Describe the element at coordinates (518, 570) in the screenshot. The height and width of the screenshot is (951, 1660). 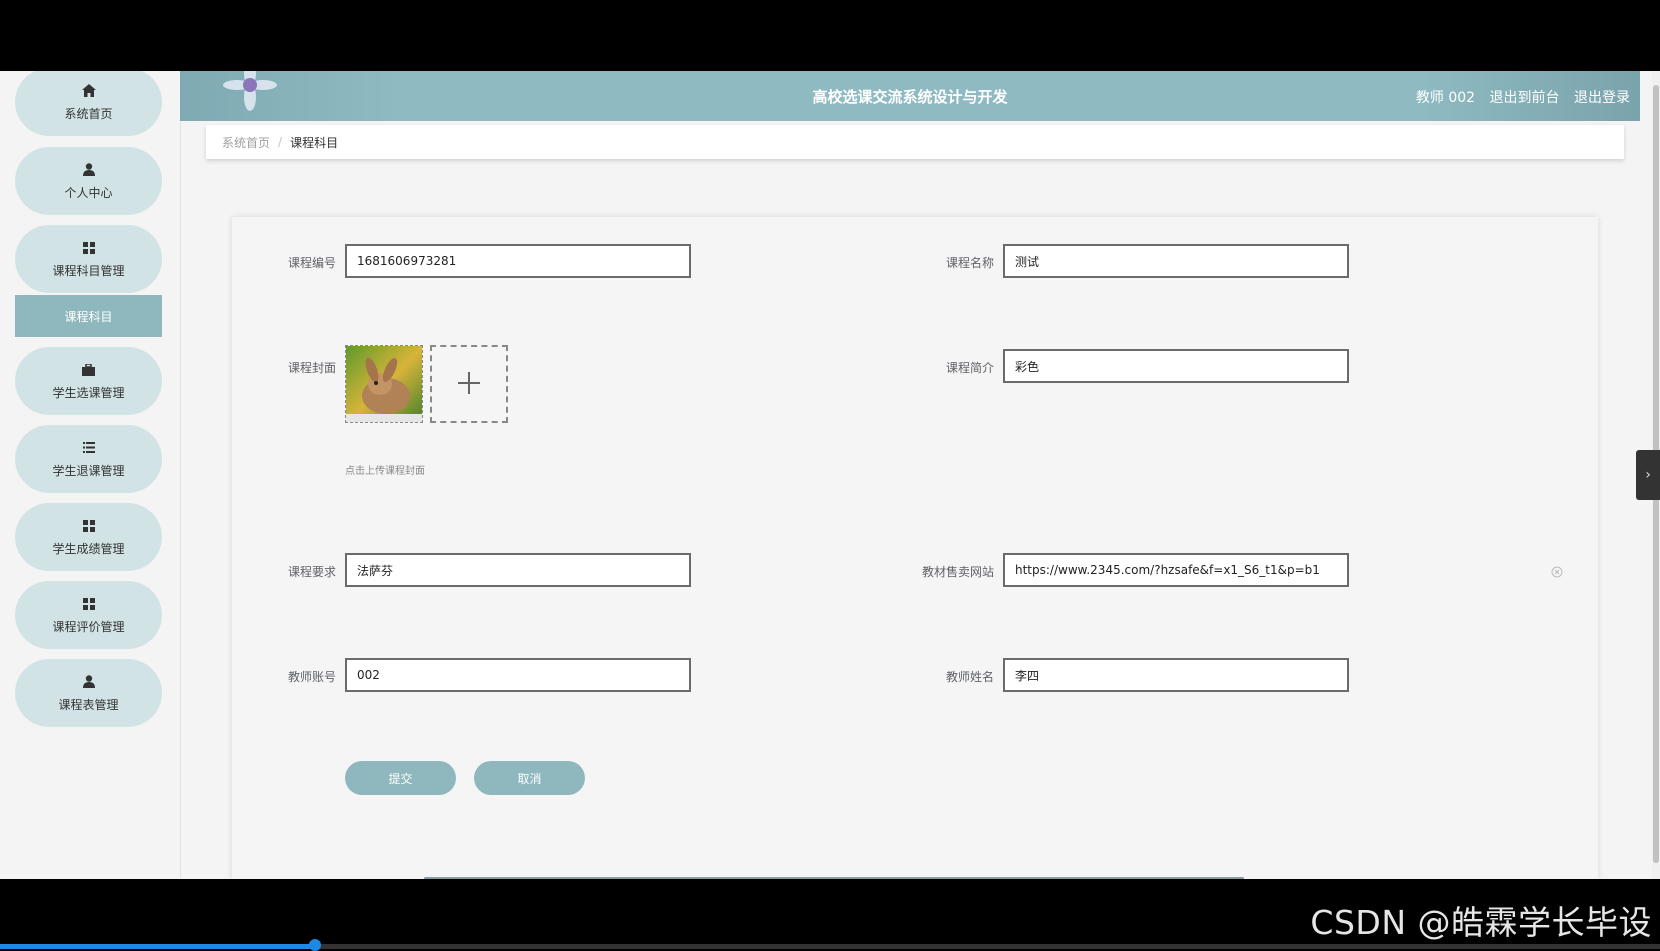
I see `requirement-input` at that location.